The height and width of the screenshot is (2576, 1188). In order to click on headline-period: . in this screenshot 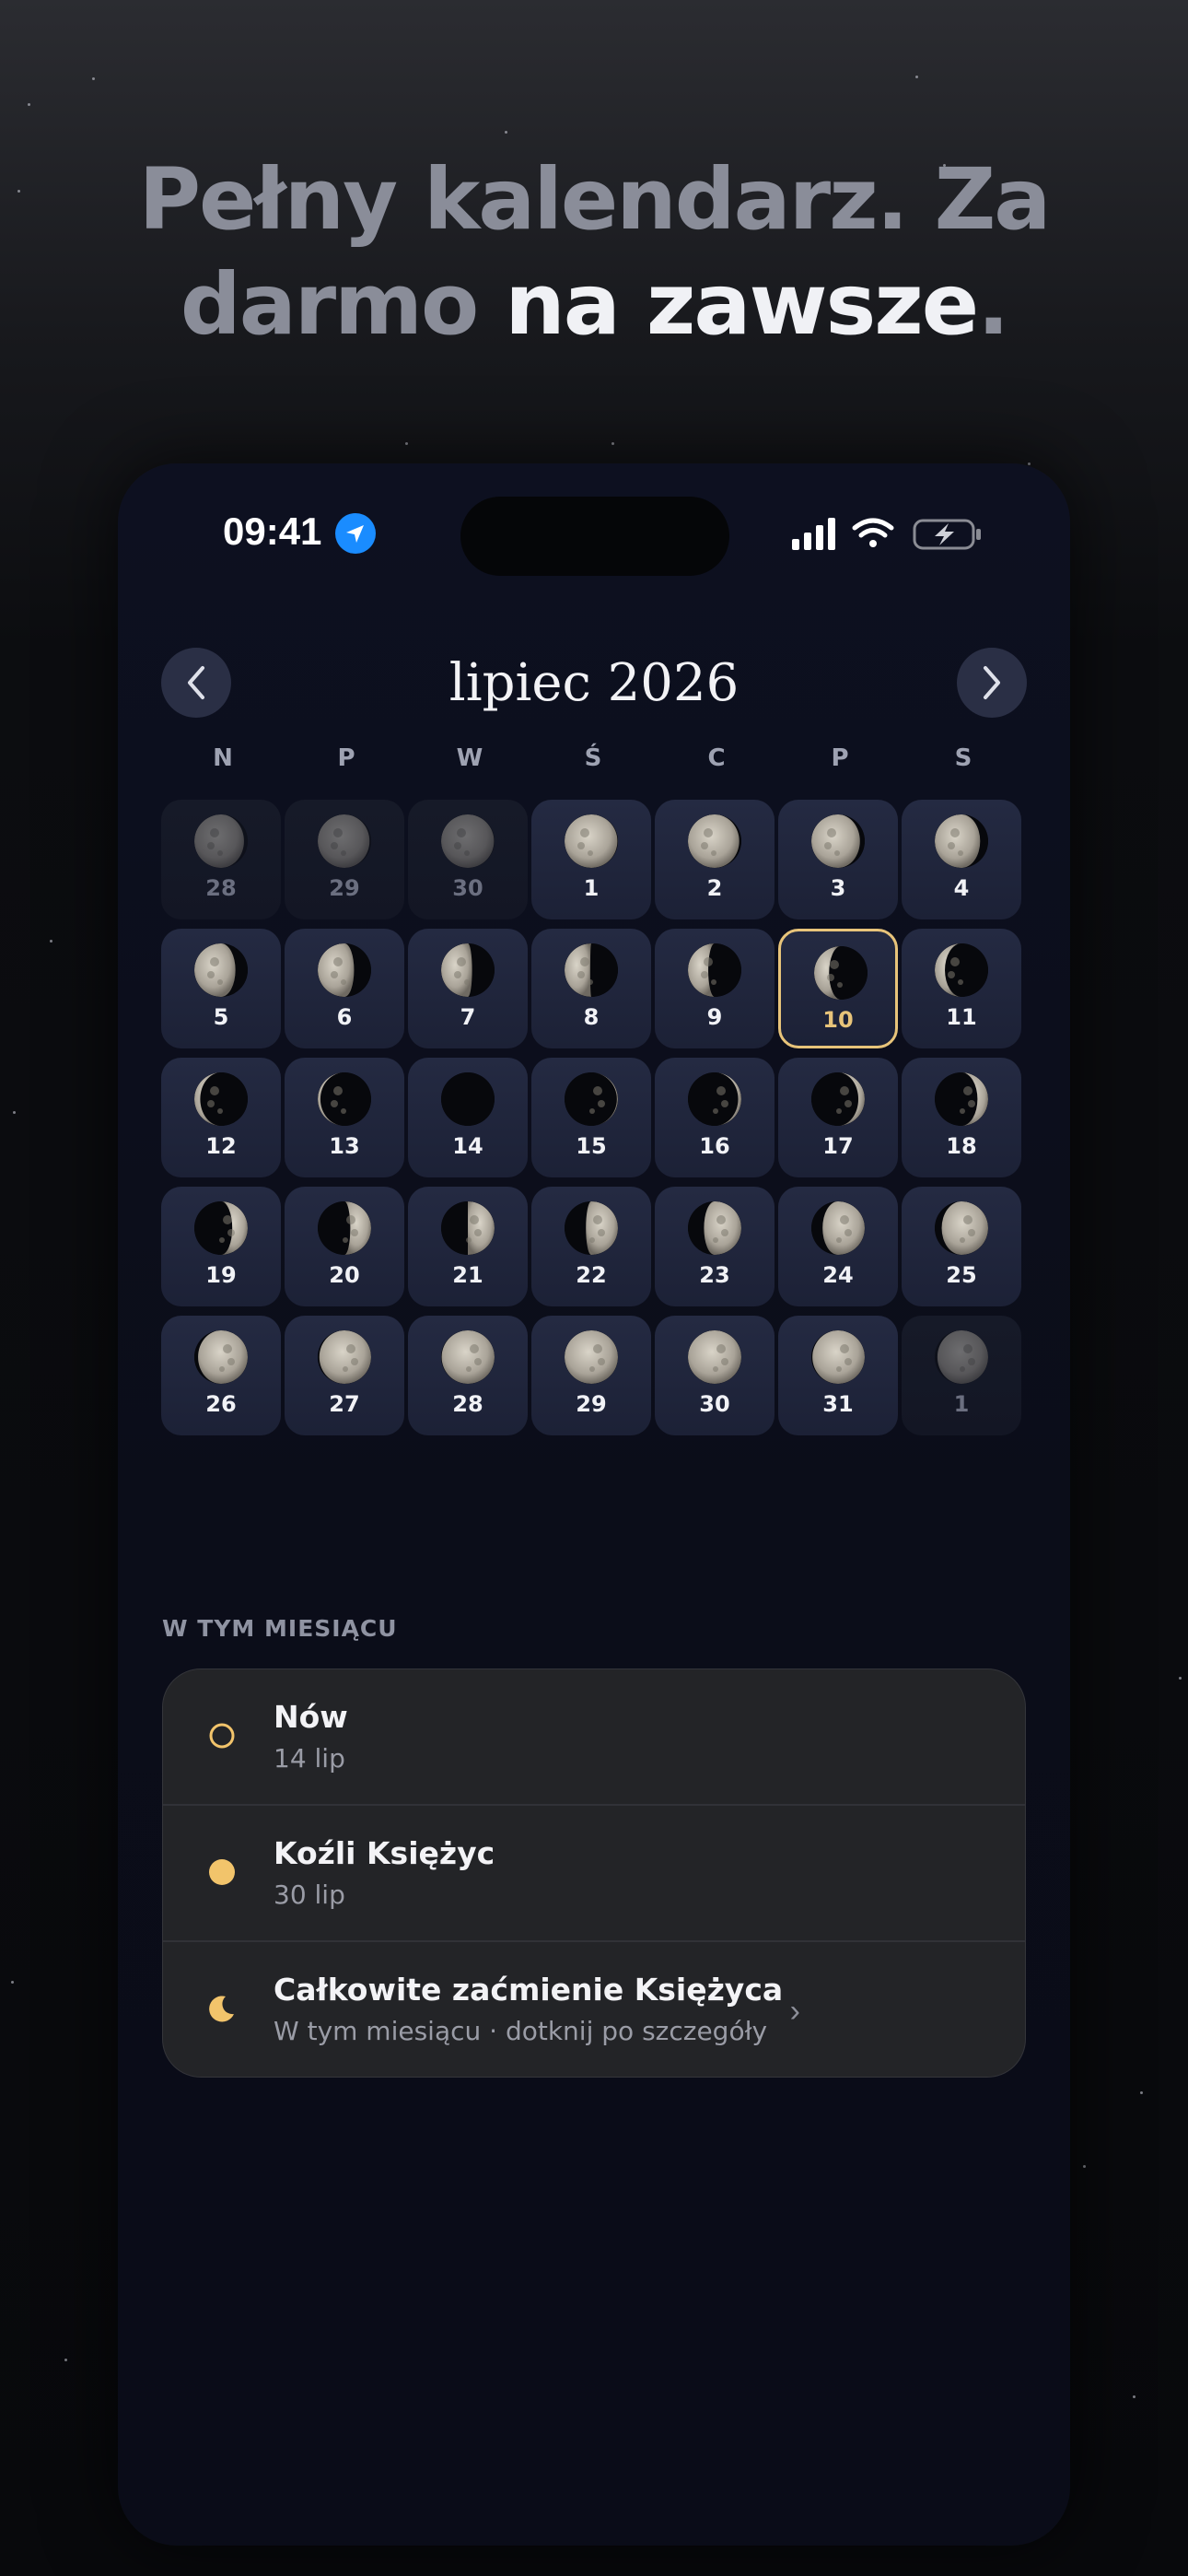, I will do `click(993, 304)`.